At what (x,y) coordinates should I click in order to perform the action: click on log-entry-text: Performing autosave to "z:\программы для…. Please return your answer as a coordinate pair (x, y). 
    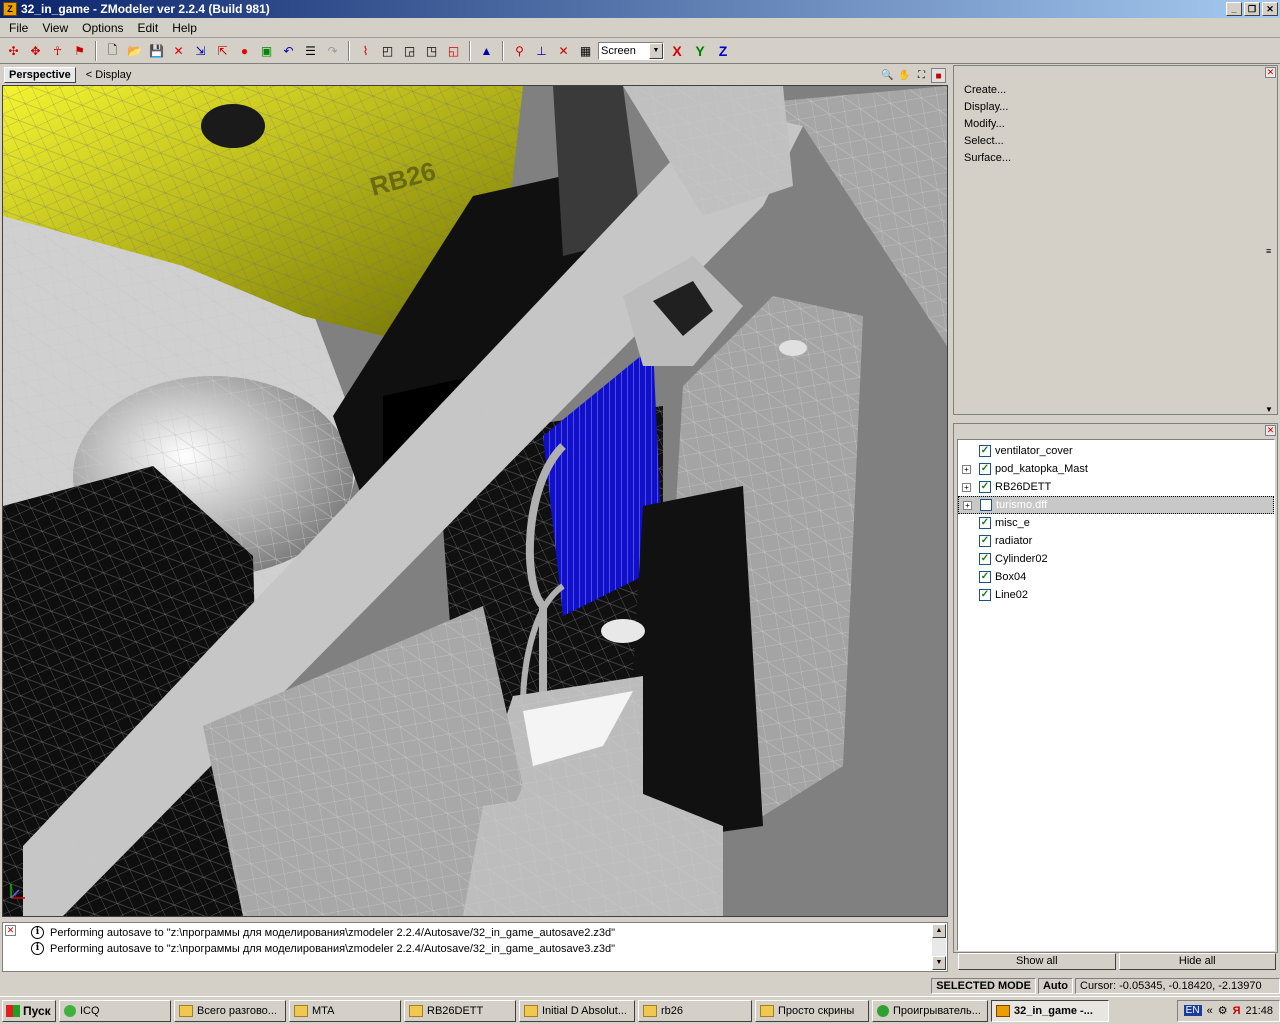
    Looking at the image, I should click on (333, 948).